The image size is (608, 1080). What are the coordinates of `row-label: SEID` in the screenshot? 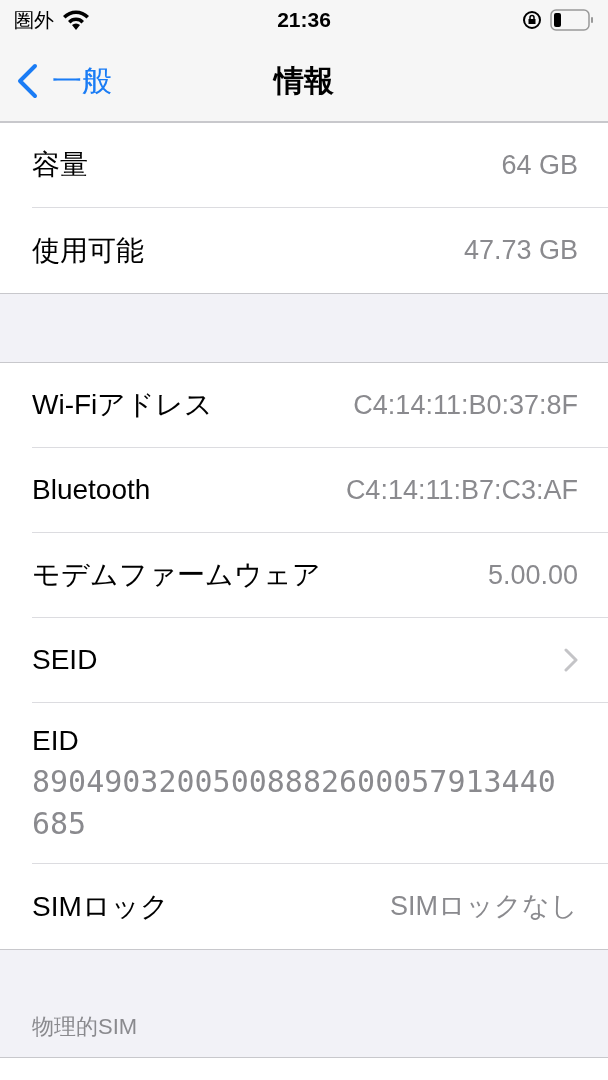 It's located at (65, 660).